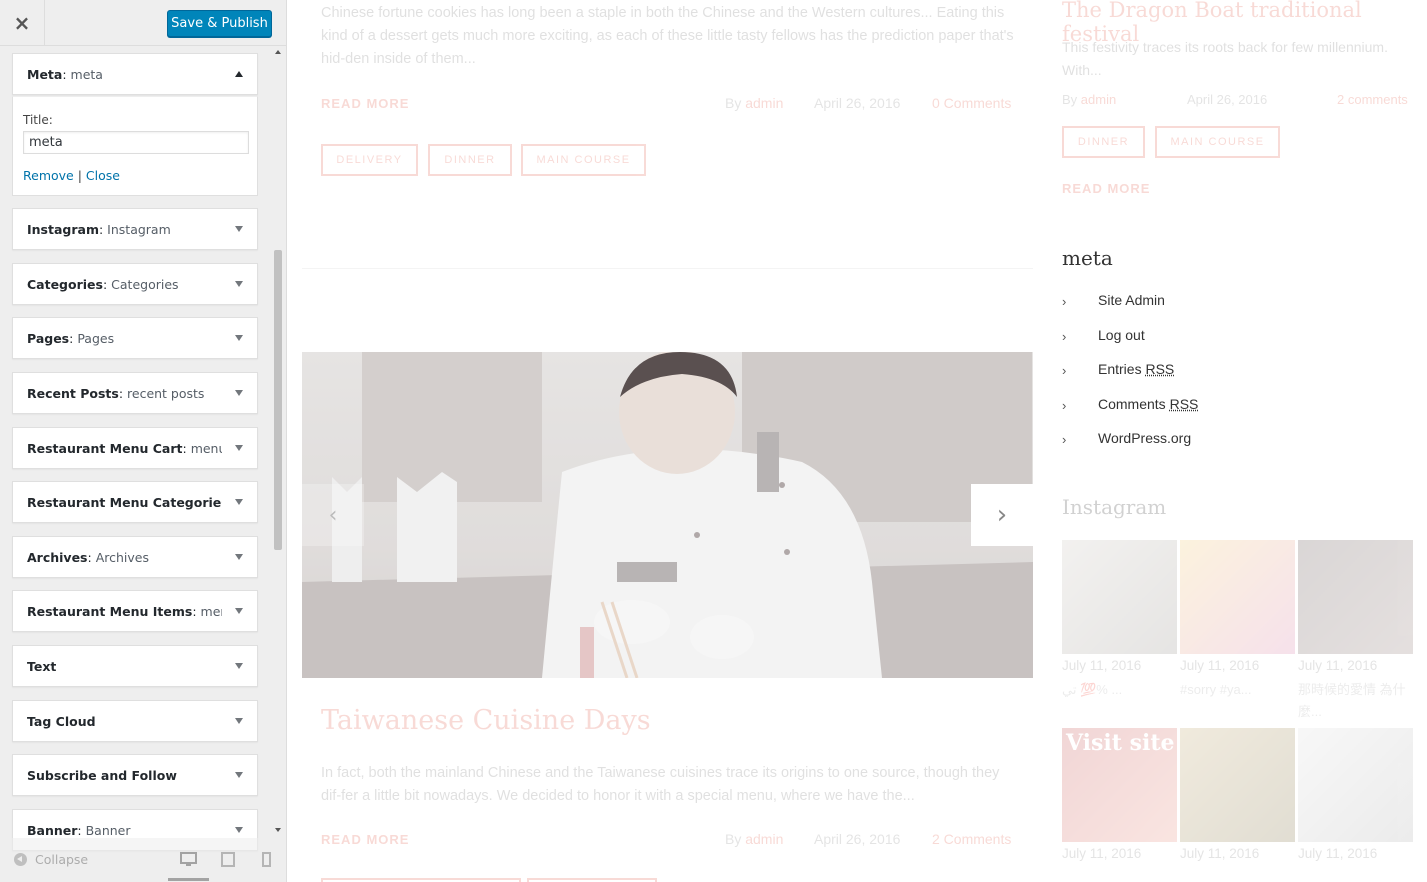 The image size is (1427, 882). What do you see at coordinates (135, 666) in the screenshot?
I see `widget-text: Text` at bounding box center [135, 666].